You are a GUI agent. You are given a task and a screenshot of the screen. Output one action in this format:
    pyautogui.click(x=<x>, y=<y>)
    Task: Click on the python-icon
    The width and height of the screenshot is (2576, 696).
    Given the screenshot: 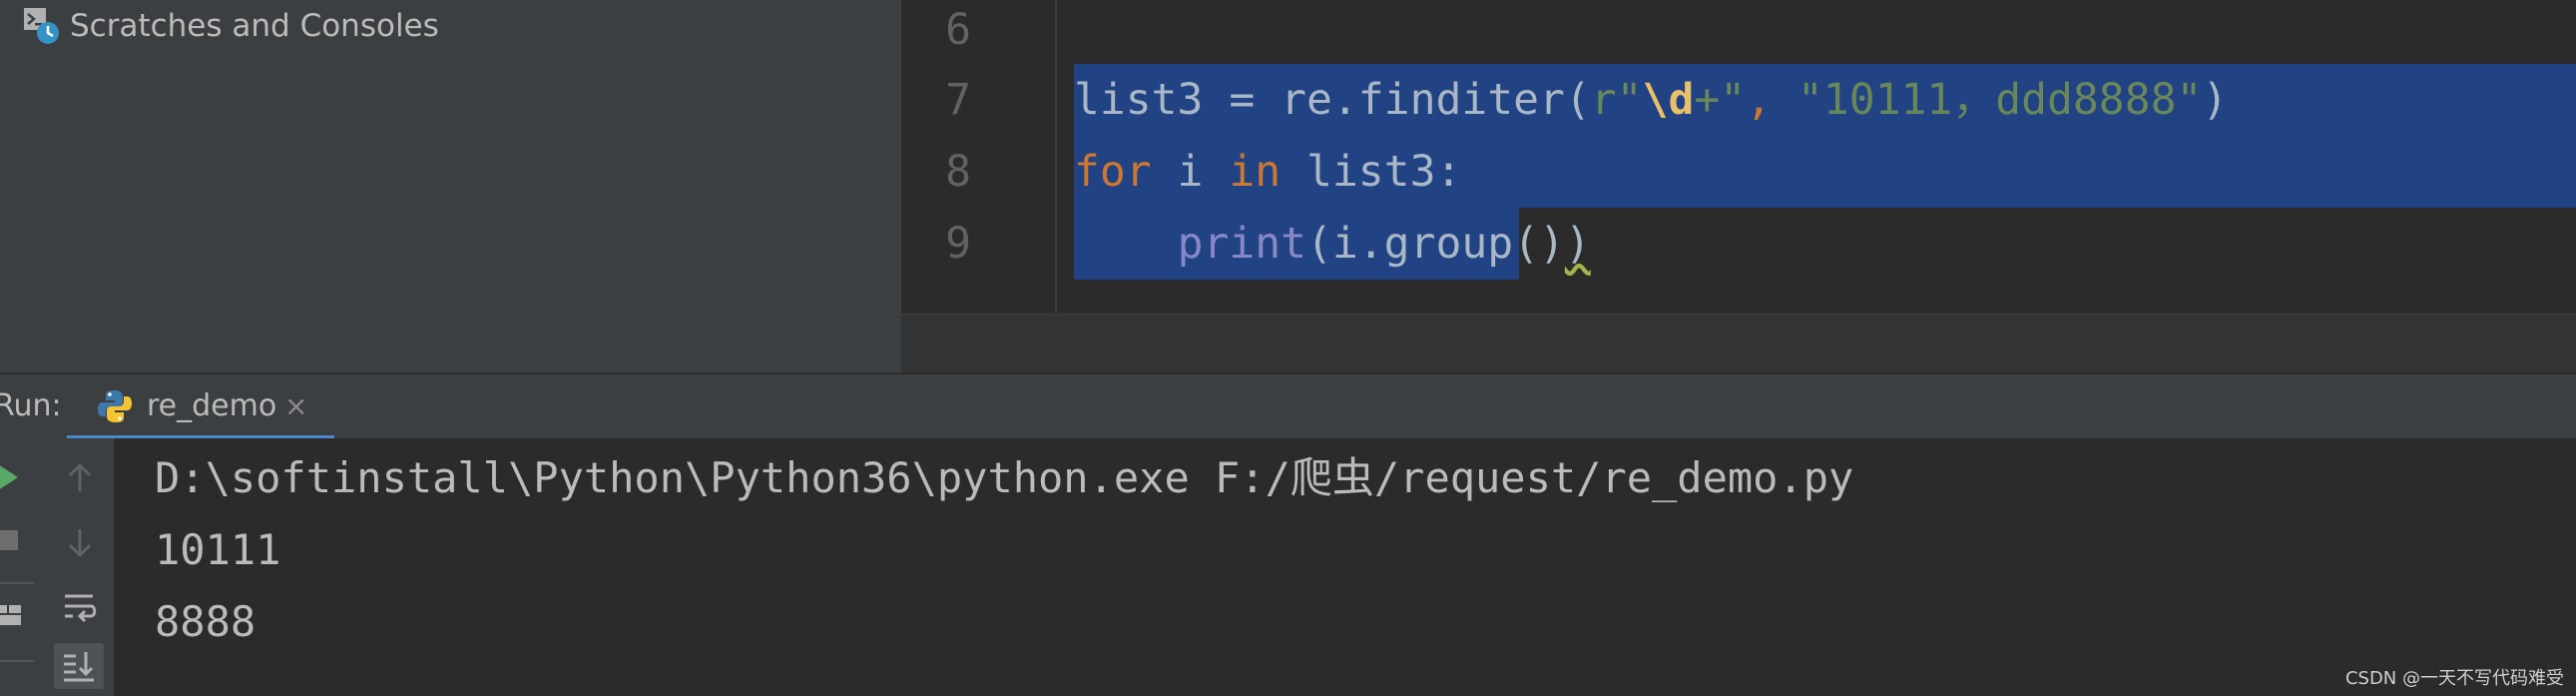 What is the action you would take?
    pyautogui.click(x=115, y=406)
    